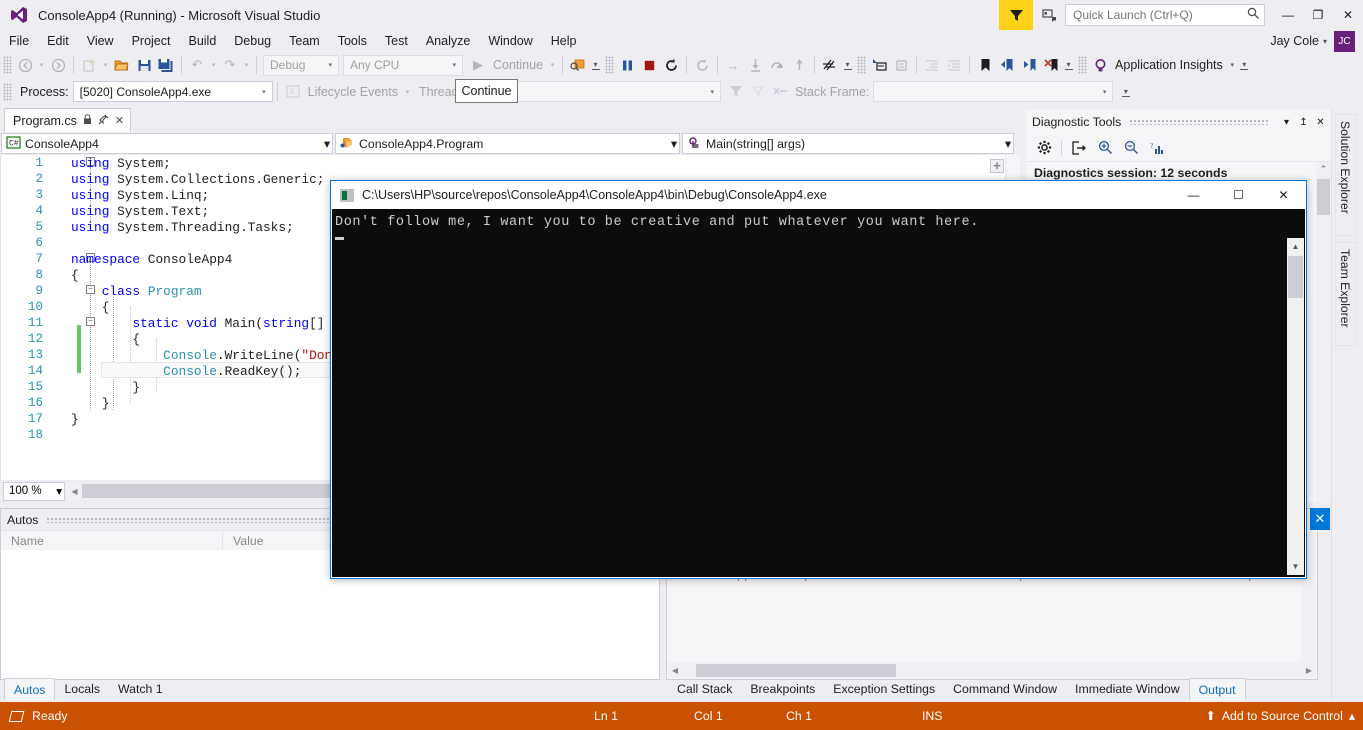 The height and width of the screenshot is (730, 1363). I want to click on tab-exception-settings: Exception Settings, so click(884, 689).